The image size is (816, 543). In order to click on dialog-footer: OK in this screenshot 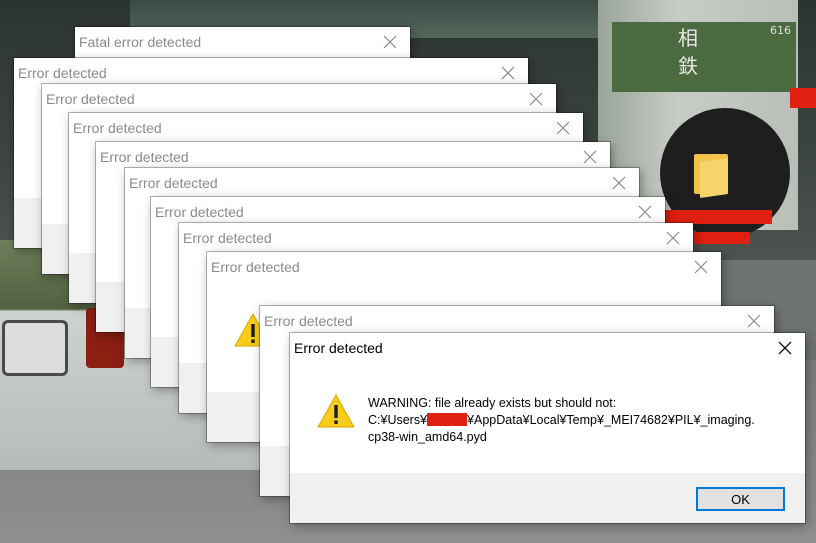, I will do `click(547, 498)`.